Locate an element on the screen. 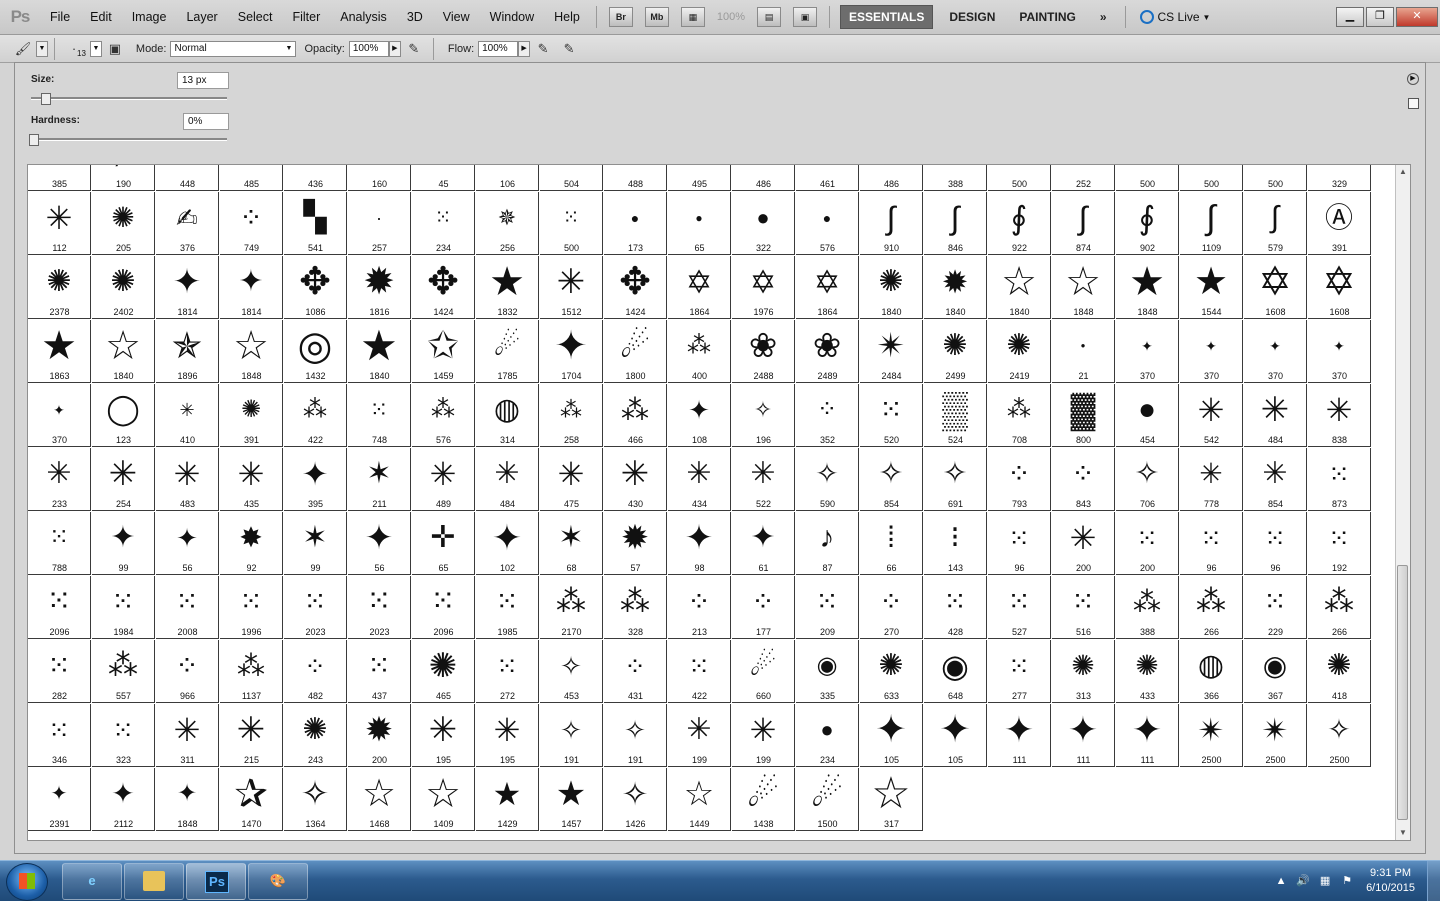 The width and height of the screenshot is (1440, 901). brush-preset: ● 234 is located at coordinates (827, 735).